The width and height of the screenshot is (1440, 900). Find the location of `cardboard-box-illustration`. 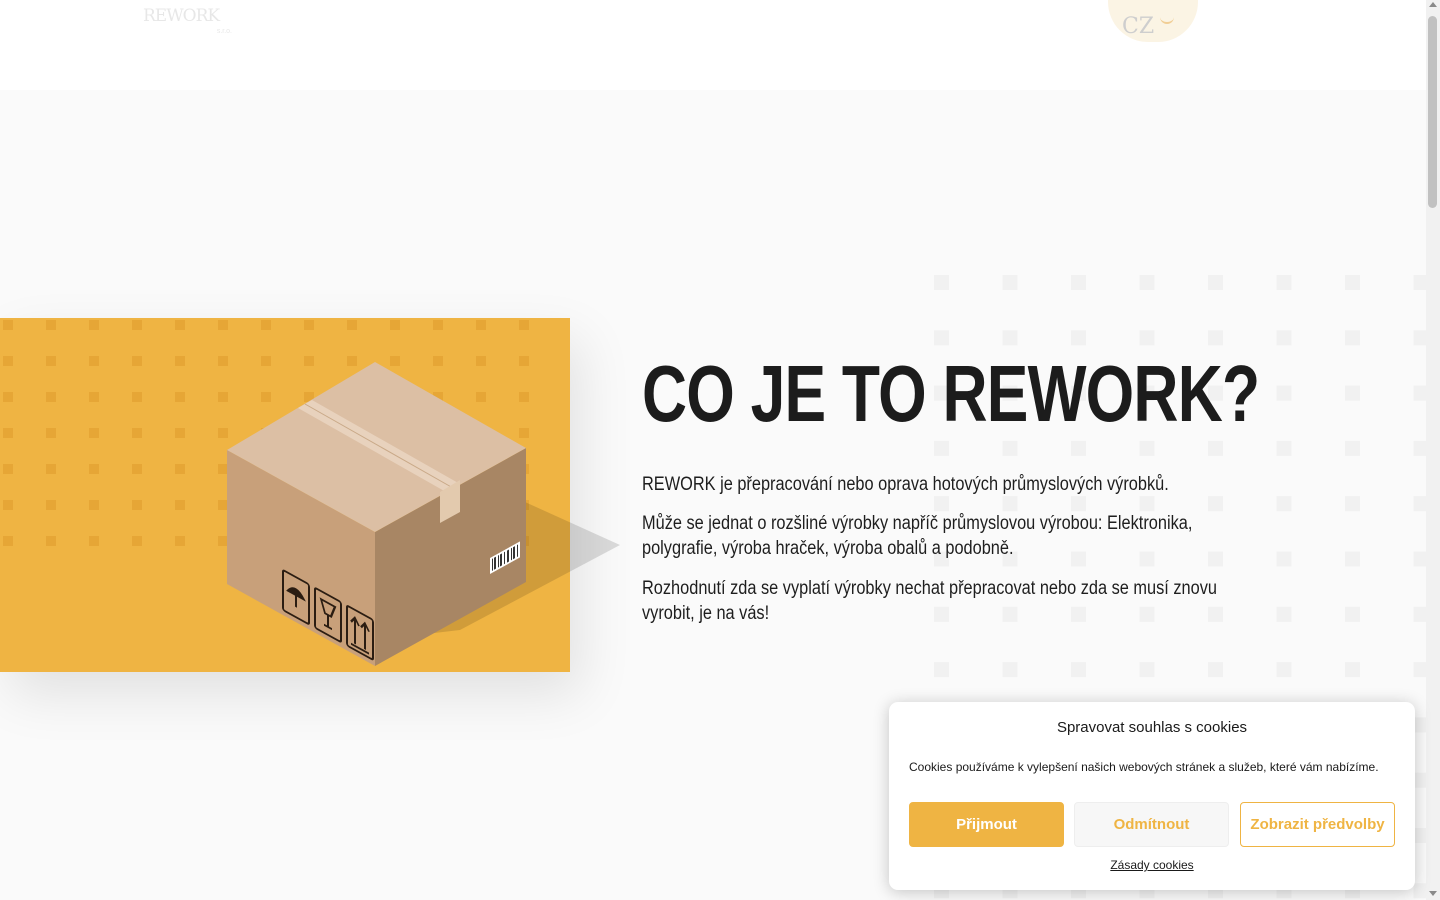

cardboard-box-illustration is located at coordinates (423, 514).